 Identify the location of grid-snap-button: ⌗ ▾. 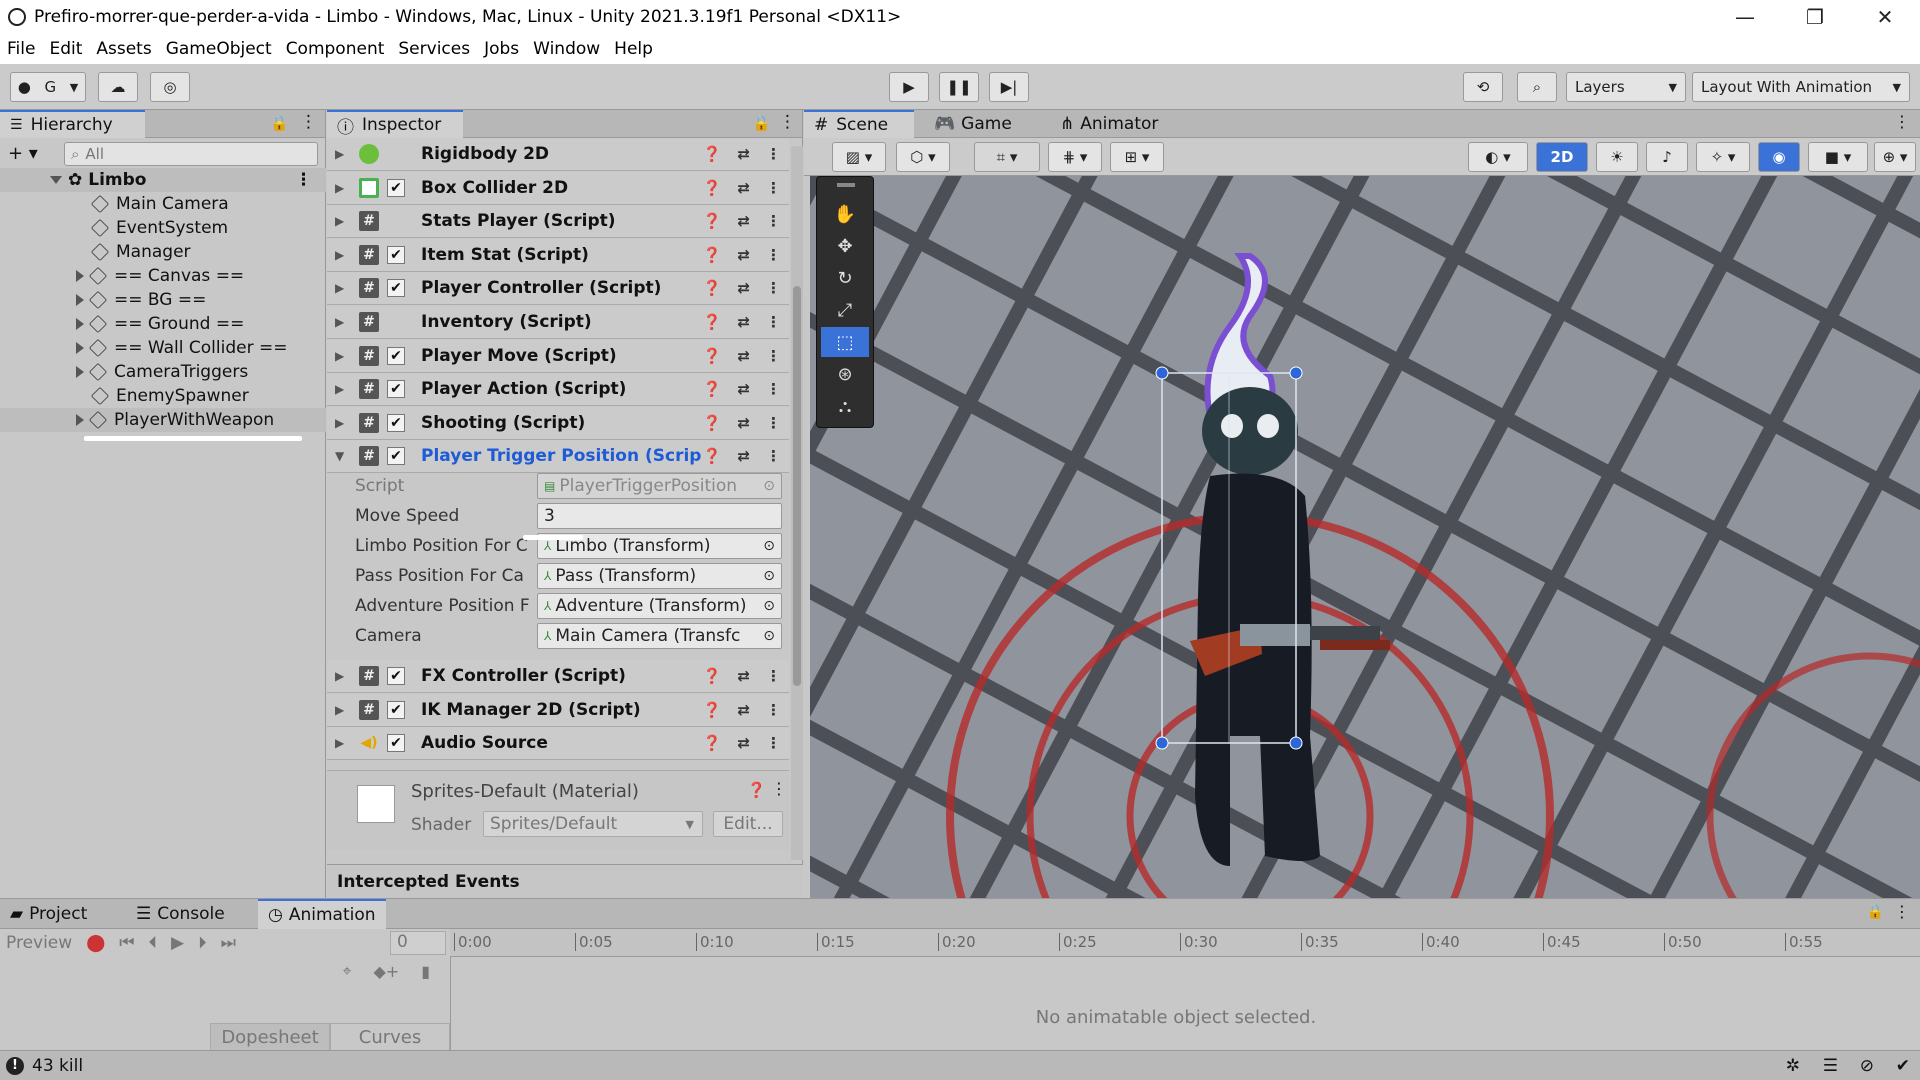
(1007, 157).